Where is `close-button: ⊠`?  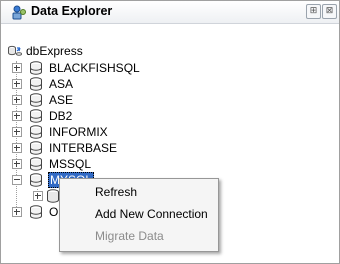 close-button: ⊠ is located at coordinates (329, 11).